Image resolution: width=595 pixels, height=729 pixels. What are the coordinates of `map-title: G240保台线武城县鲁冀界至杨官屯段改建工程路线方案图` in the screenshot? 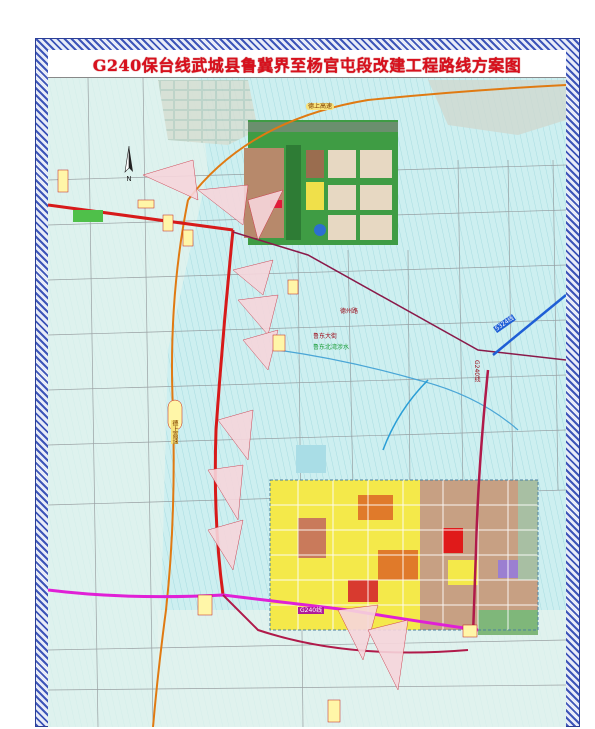 It's located at (307, 65).